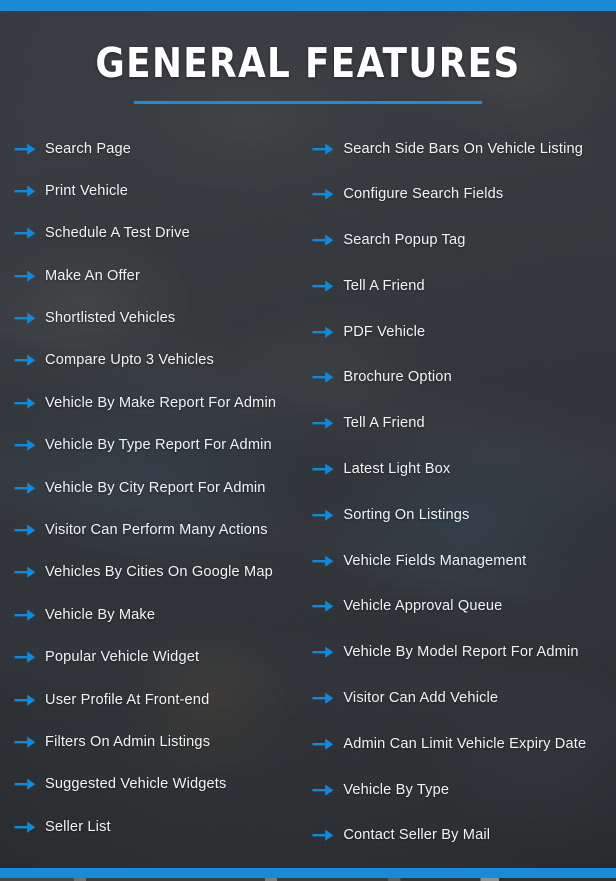  I want to click on feature-item: Popular Vehicle Widget, so click(158, 657).